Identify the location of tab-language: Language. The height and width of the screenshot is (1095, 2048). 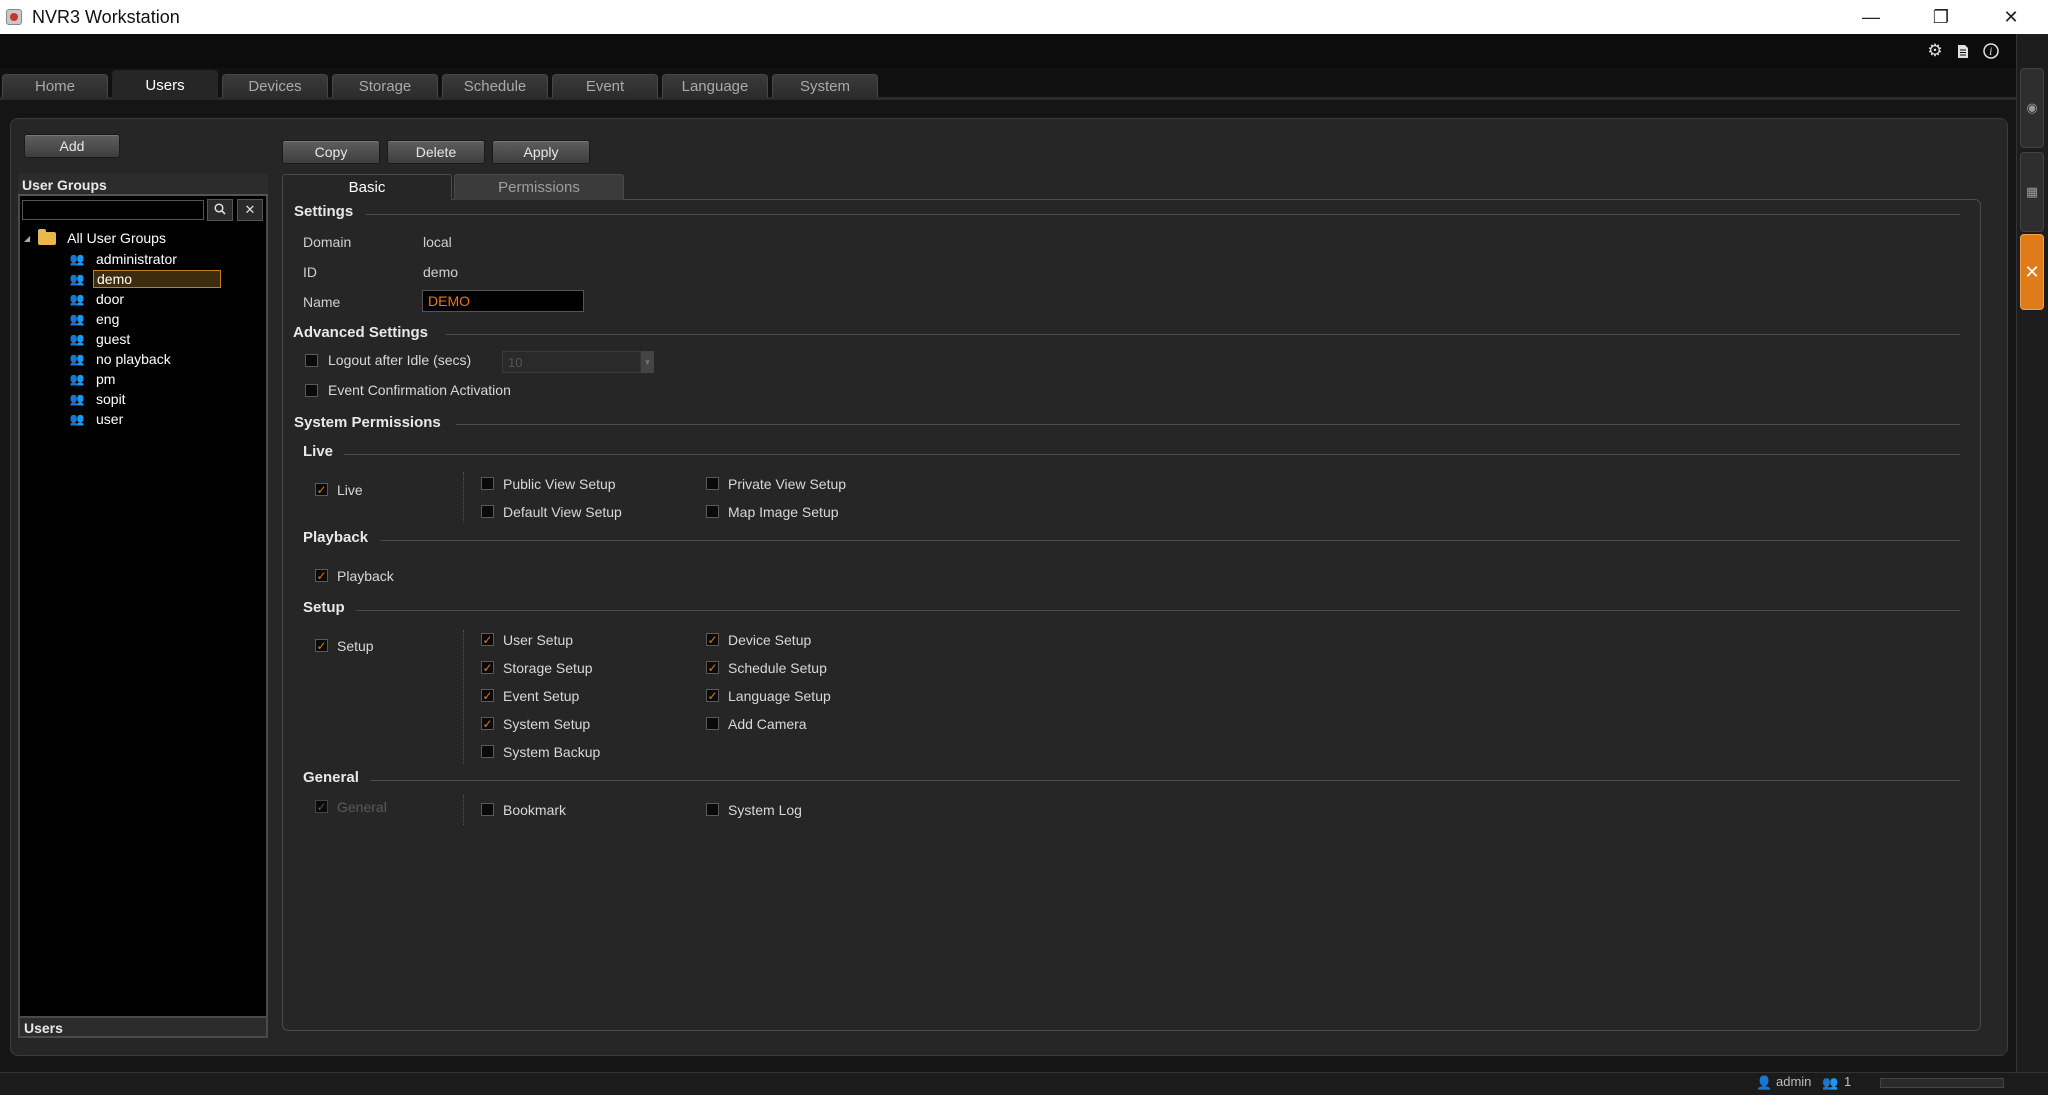
(715, 86).